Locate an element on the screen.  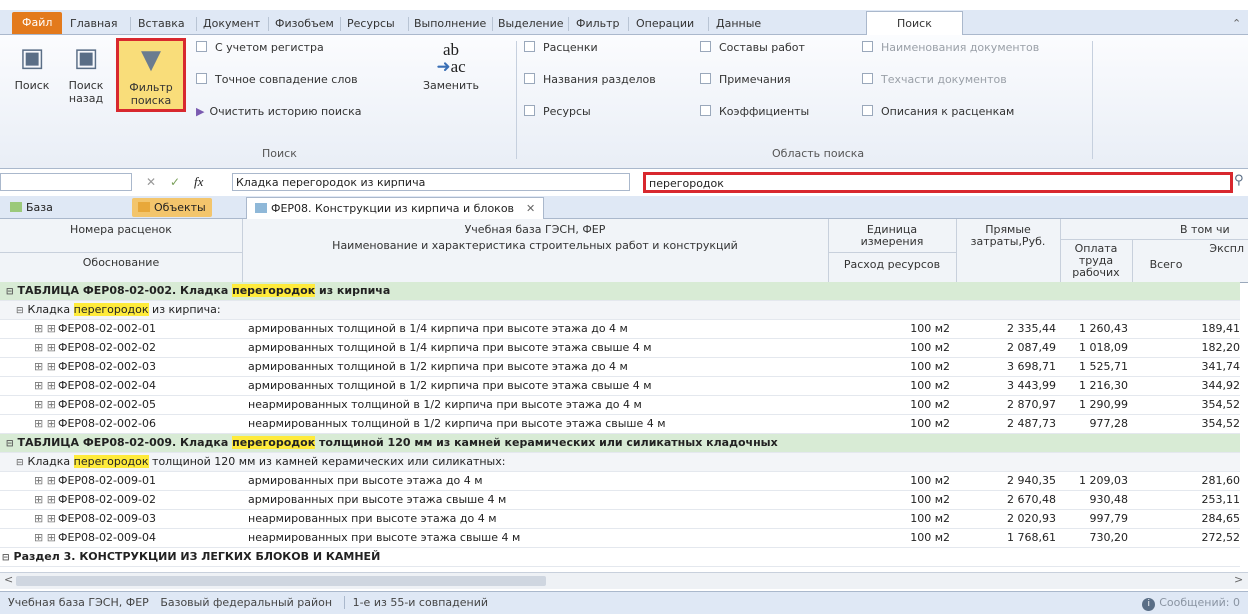
cell-expl: 354,52 is located at coordinates (1221, 423).